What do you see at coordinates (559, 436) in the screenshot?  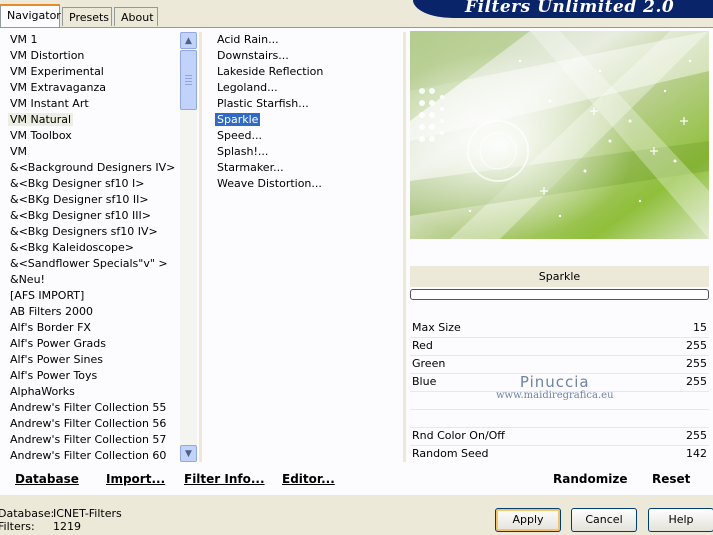 I see `param-row: Rnd Color On/Off 255` at bounding box center [559, 436].